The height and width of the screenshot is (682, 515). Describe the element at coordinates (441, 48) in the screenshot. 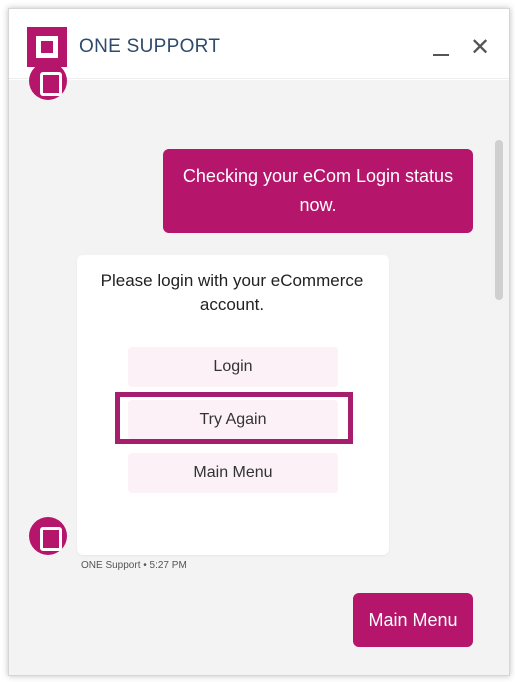

I see `minimize-button` at that location.